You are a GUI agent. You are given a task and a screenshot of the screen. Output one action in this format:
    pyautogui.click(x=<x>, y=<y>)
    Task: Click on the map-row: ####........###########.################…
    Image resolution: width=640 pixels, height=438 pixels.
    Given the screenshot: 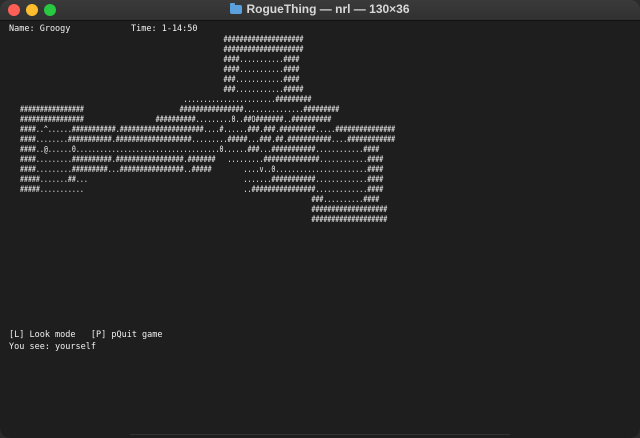 What is the action you would take?
    pyautogui.click(x=198, y=140)
    